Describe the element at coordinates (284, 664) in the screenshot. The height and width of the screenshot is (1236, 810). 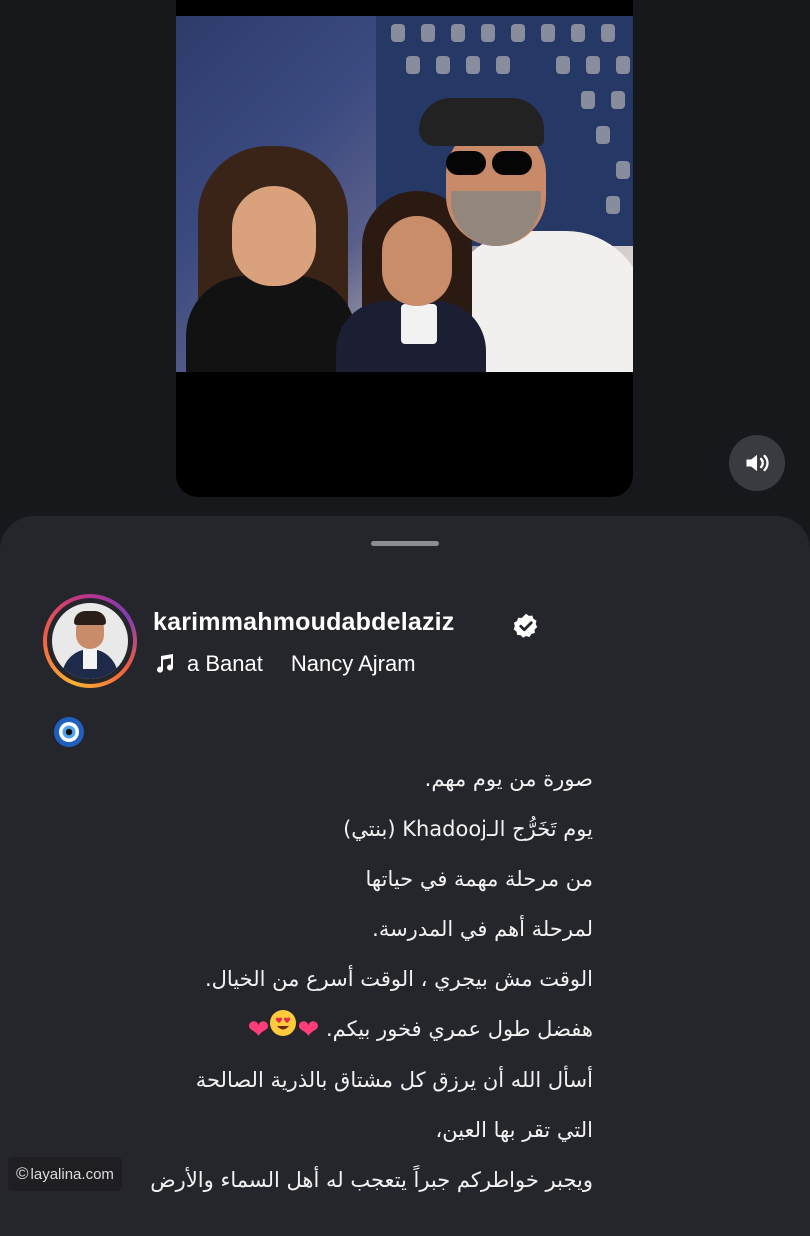
I see `music-attribution: a Banat Nancy Ajram` at that location.